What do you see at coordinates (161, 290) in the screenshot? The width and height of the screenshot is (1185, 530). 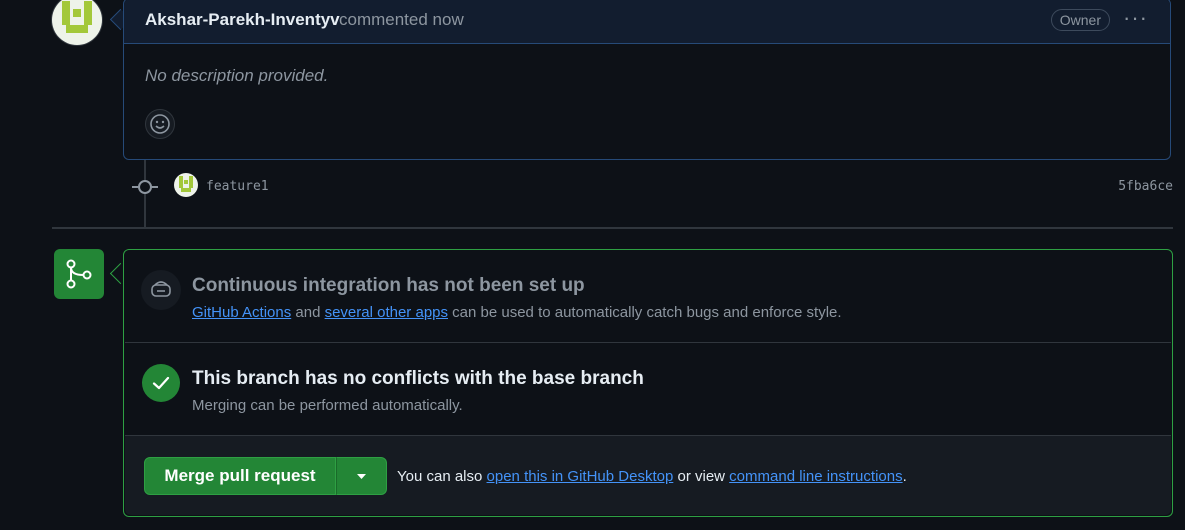 I see `ci-icon` at bounding box center [161, 290].